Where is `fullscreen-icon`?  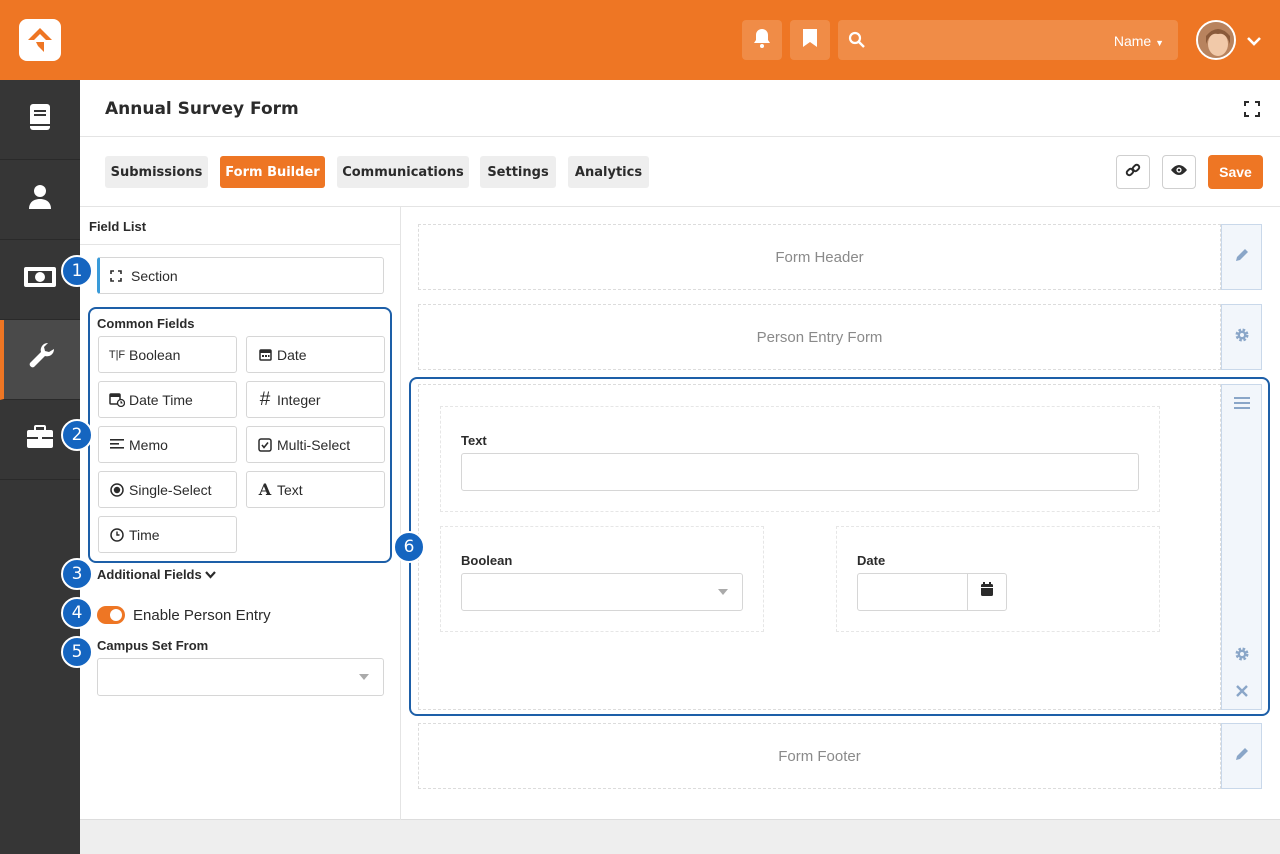 fullscreen-icon is located at coordinates (1252, 111).